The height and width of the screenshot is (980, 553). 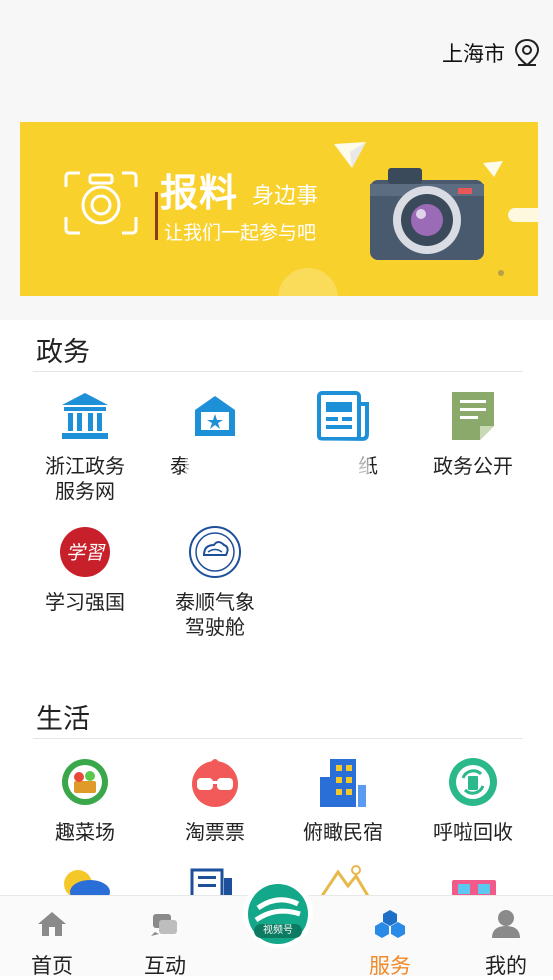 I want to click on service-taishun-weather: 泰顺气象 驾驶舱, so click(x=215, y=581).